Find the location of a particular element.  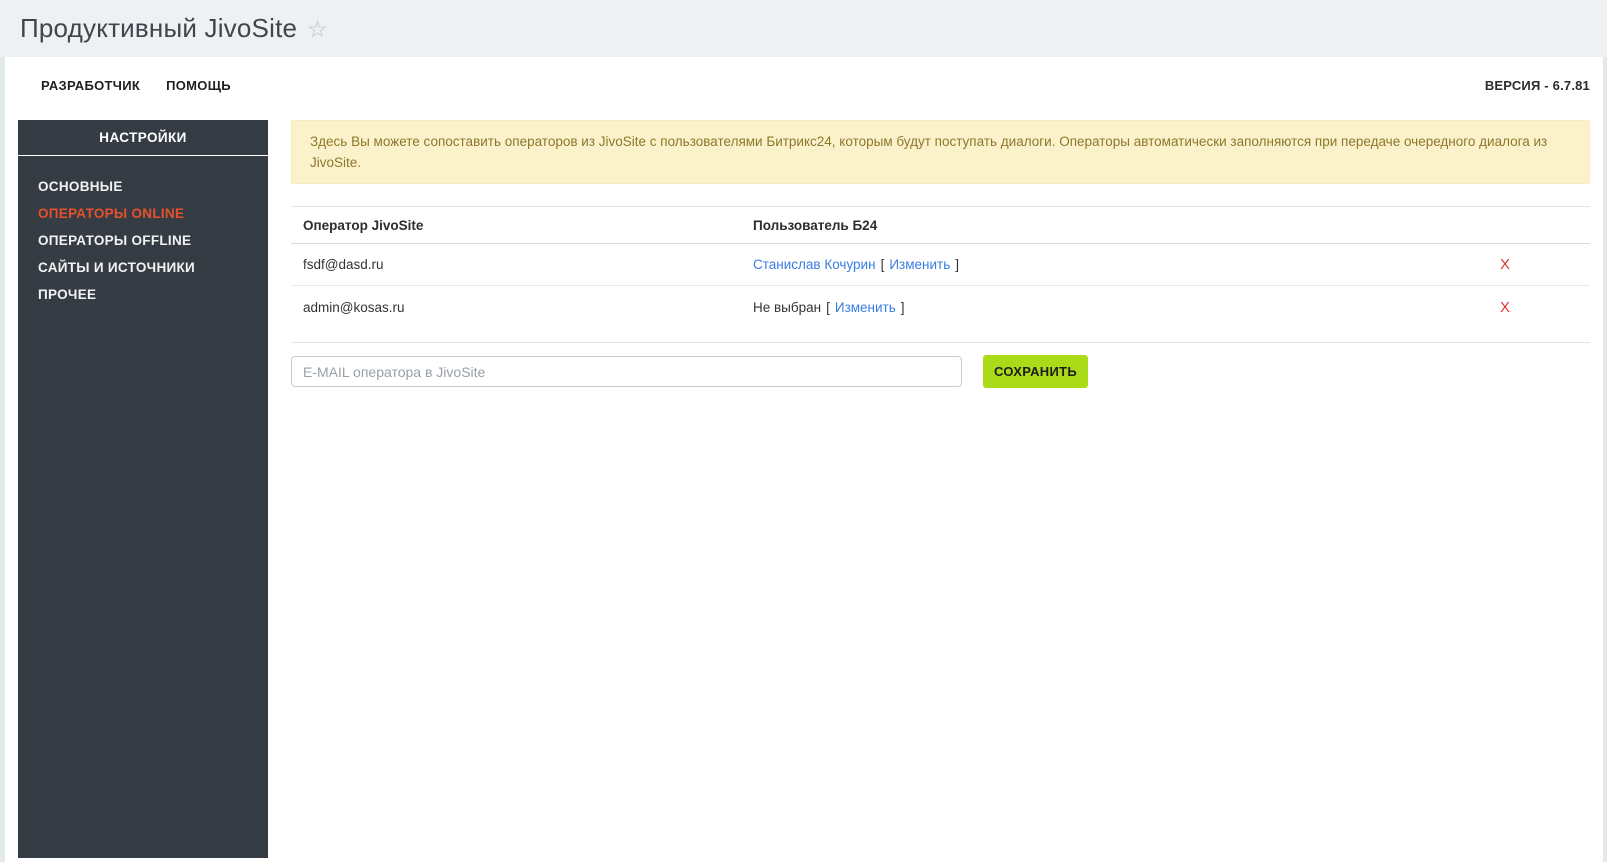

developer-menu-item: РАЗРАБОТЧИК is located at coordinates (90, 88).